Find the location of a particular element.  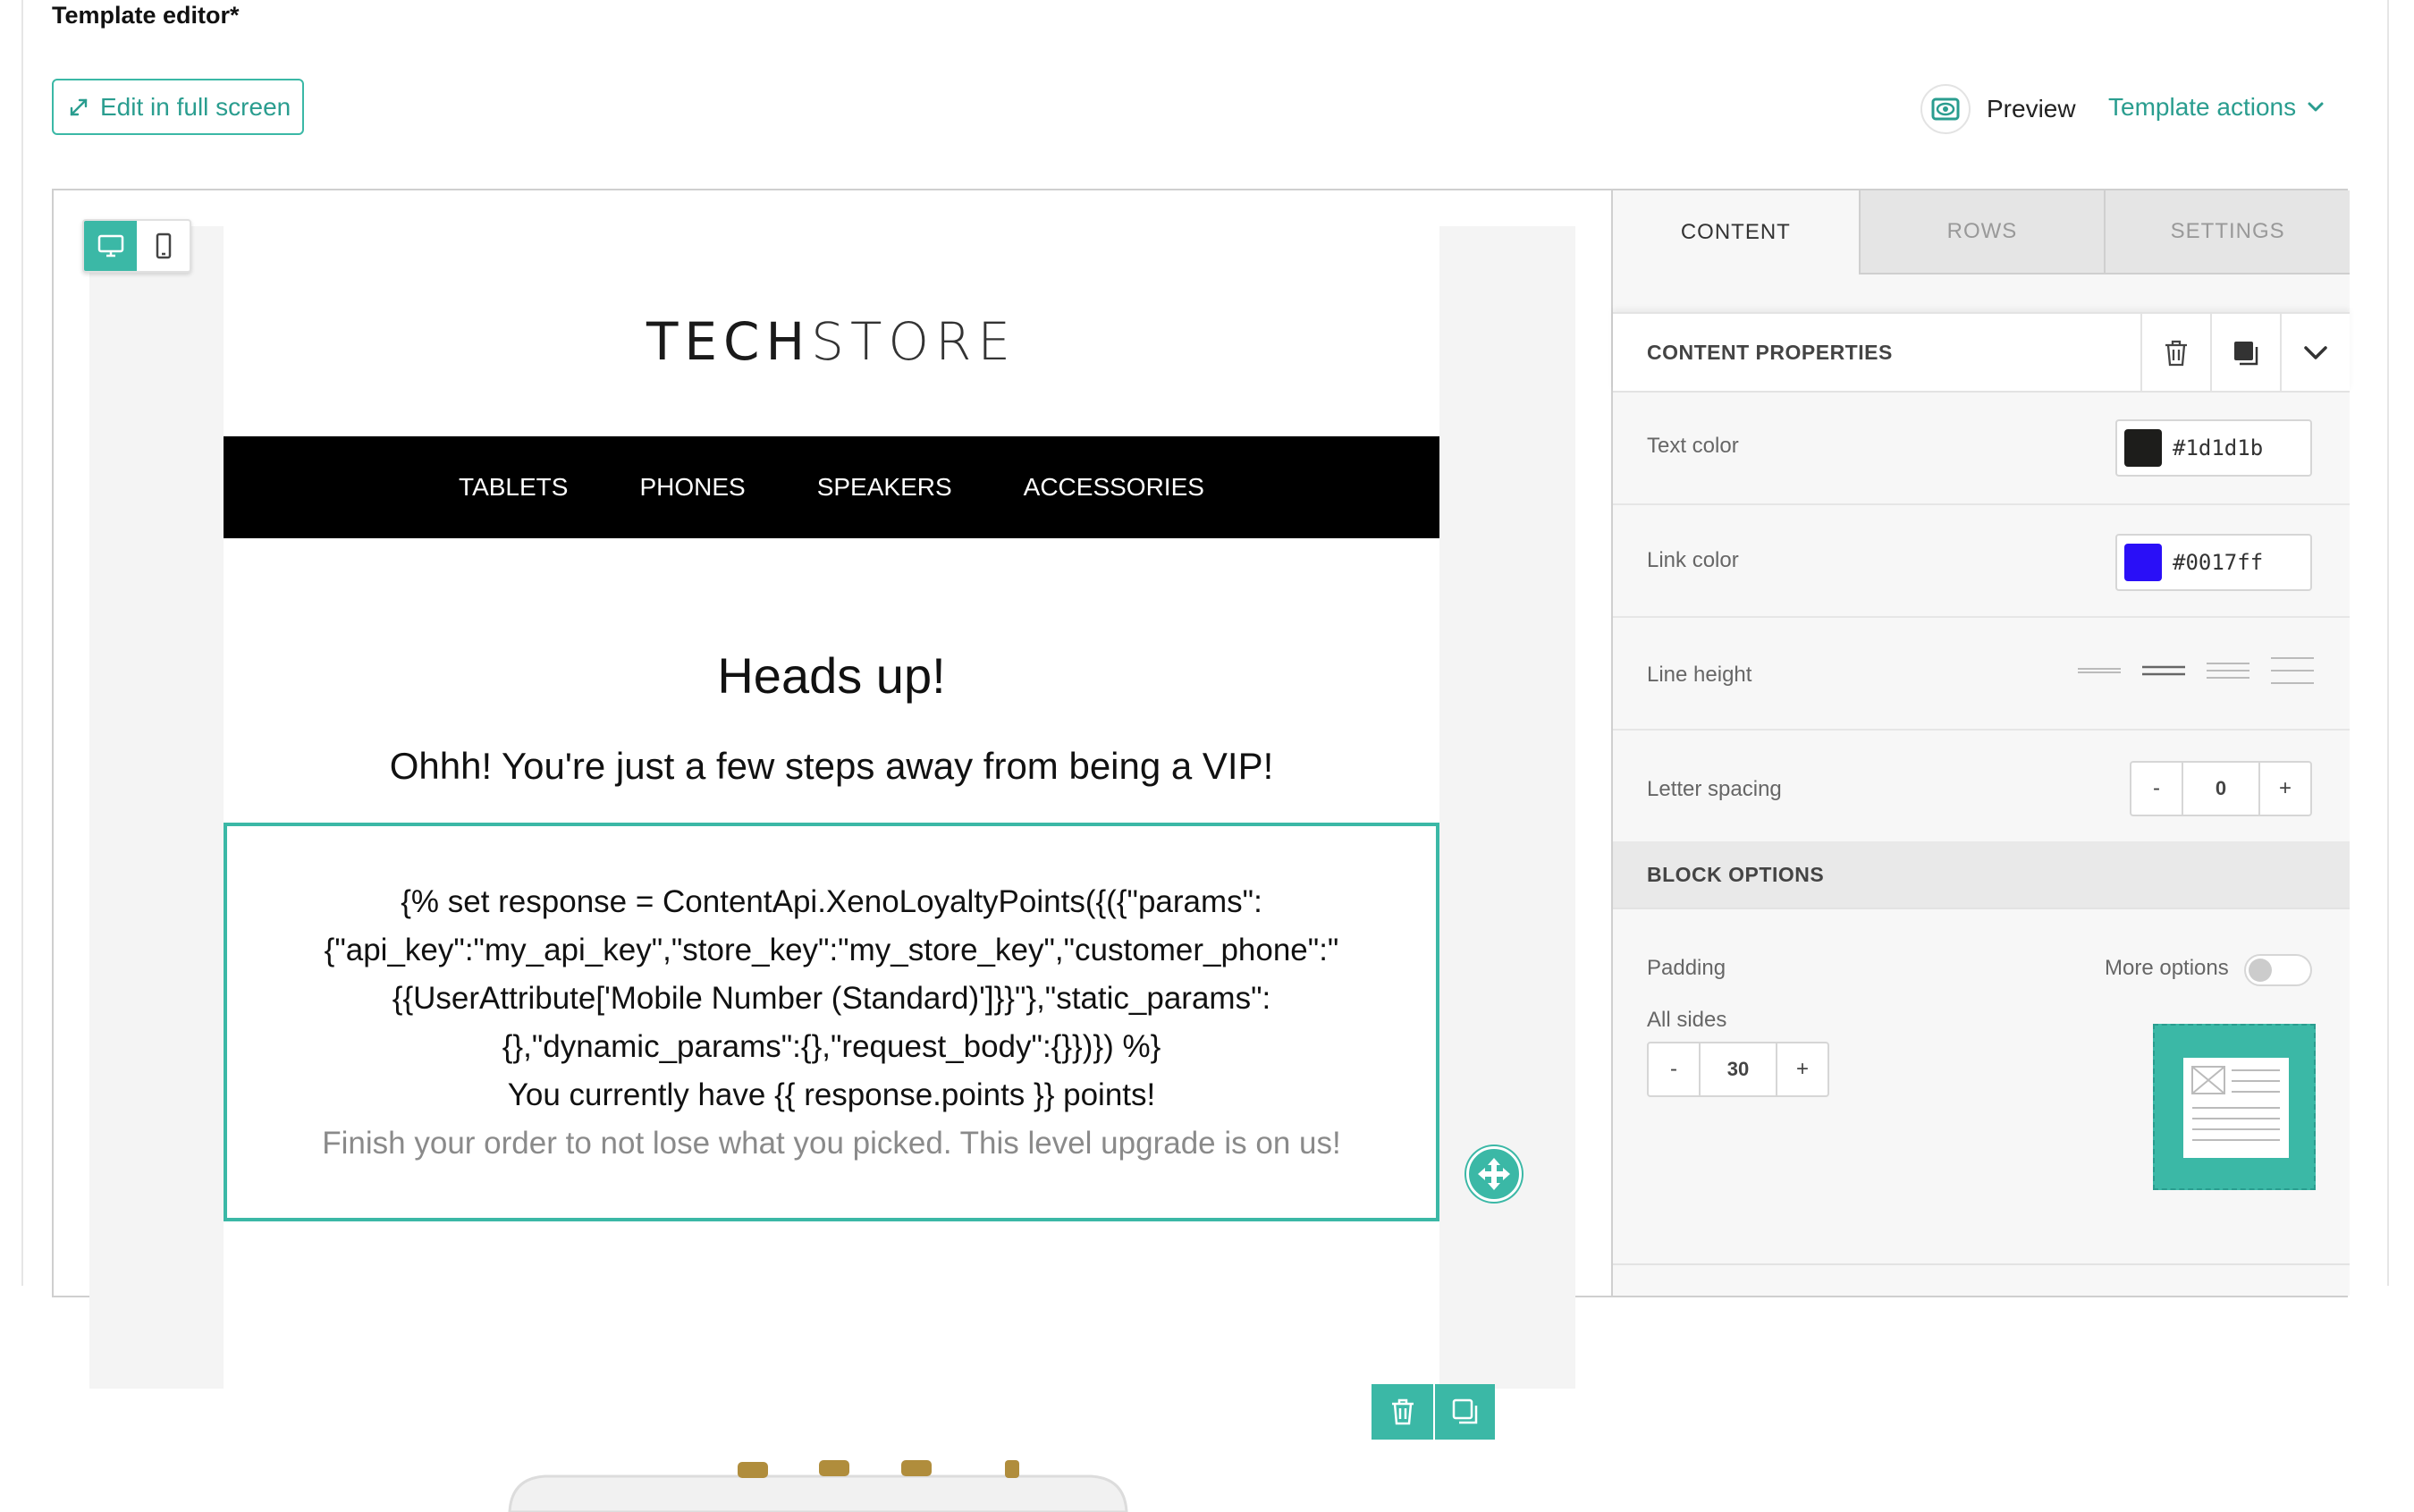

edit-full-screen-label: Edit in full screen is located at coordinates (195, 106).